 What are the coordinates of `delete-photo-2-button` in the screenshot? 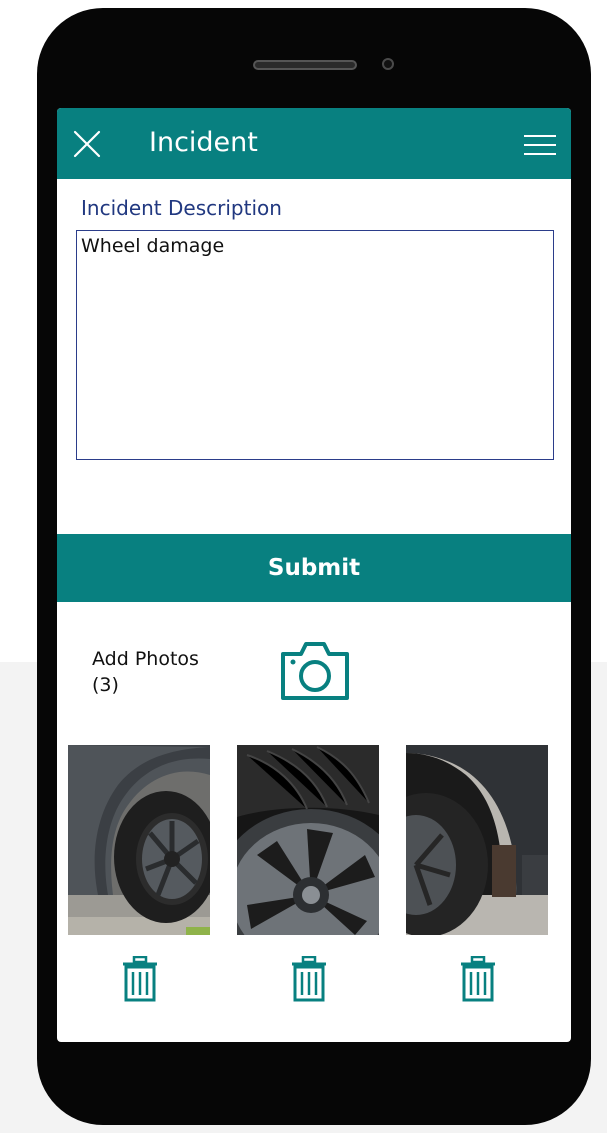 It's located at (309, 978).